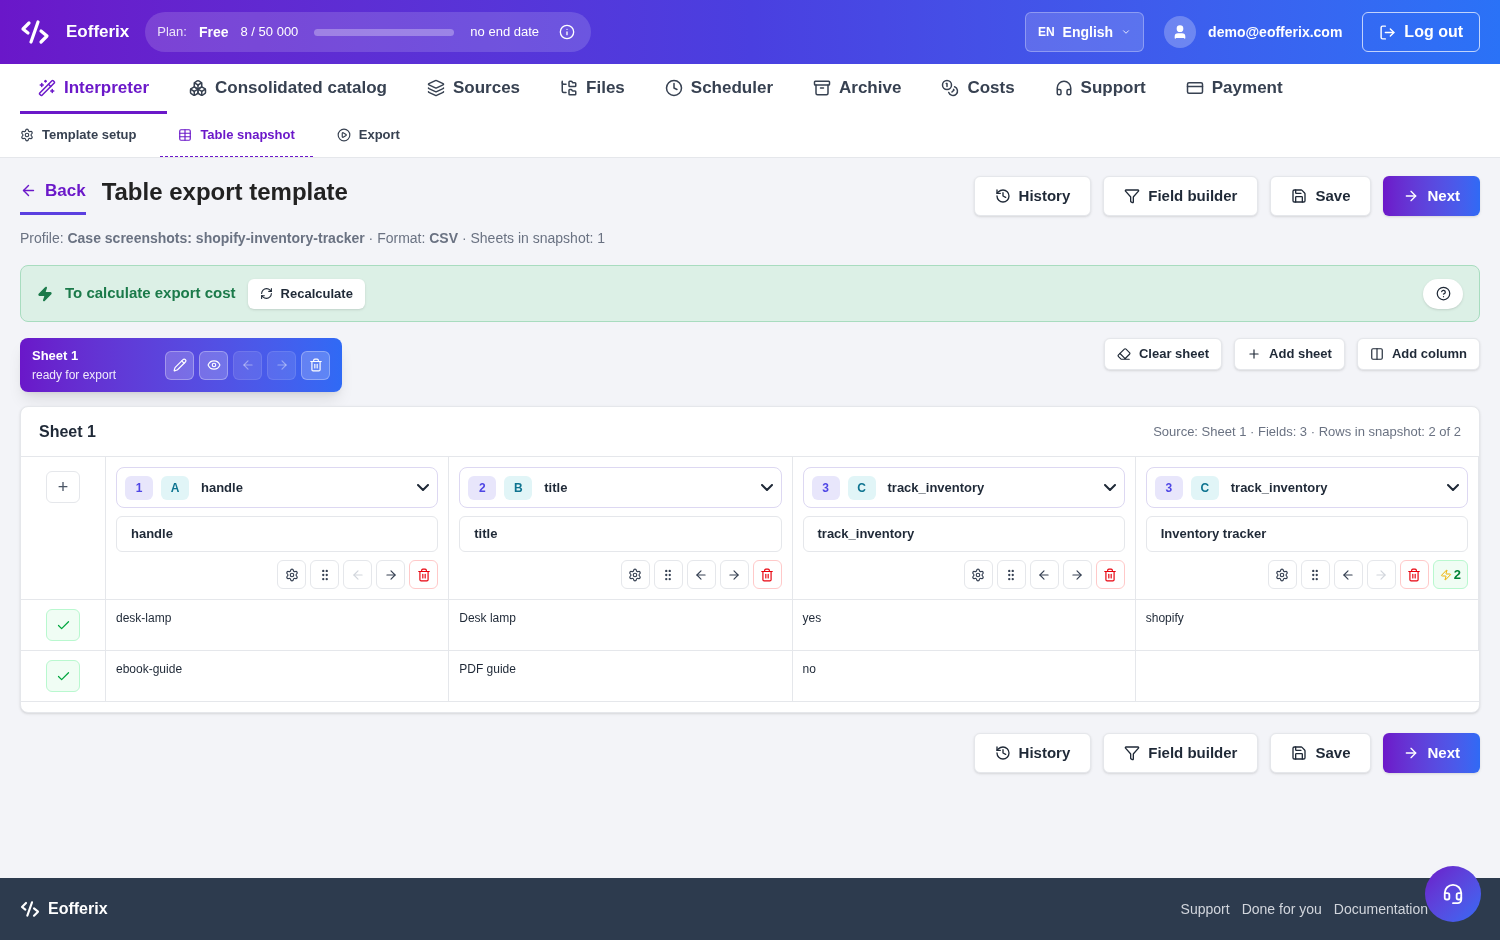 The width and height of the screenshot is (1500, 940). Describe the element at coordinates (74, 375) in the screenshot. I see `sheet-status: ready for export` at that location.